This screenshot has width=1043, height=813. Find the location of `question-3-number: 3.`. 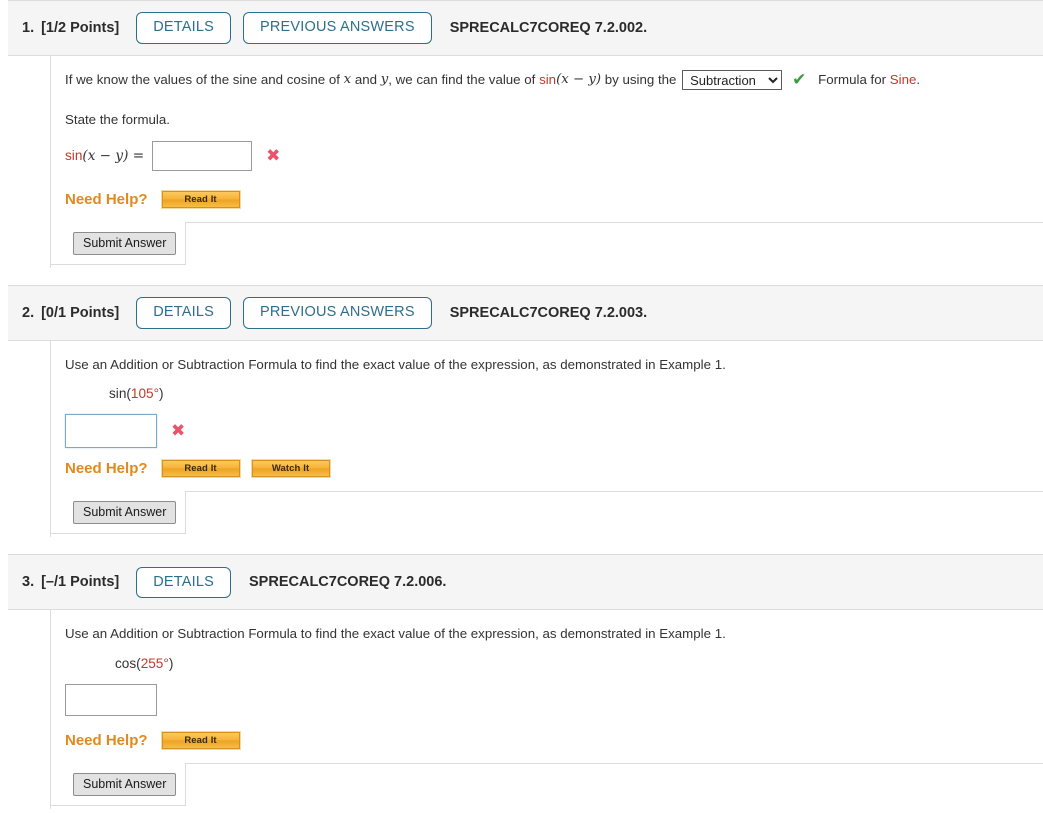

question-3-number: 3. is located at coordinates (28, 582).